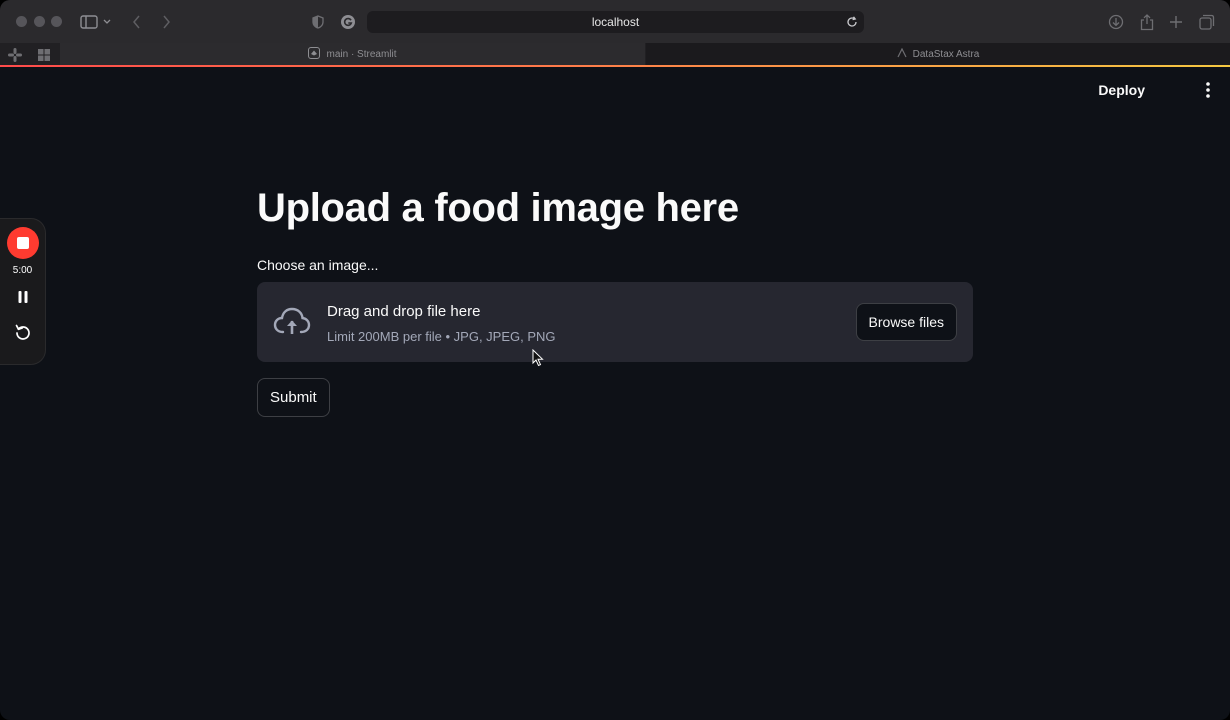  I want to click on slack-pinned-tab-icon, so click(15, 55).